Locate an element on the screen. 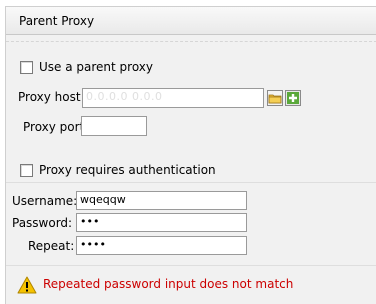 Image resolution: width=376 pixels, height=304 pixels. repeat-value: •••• is located at coordinates (93, 244).